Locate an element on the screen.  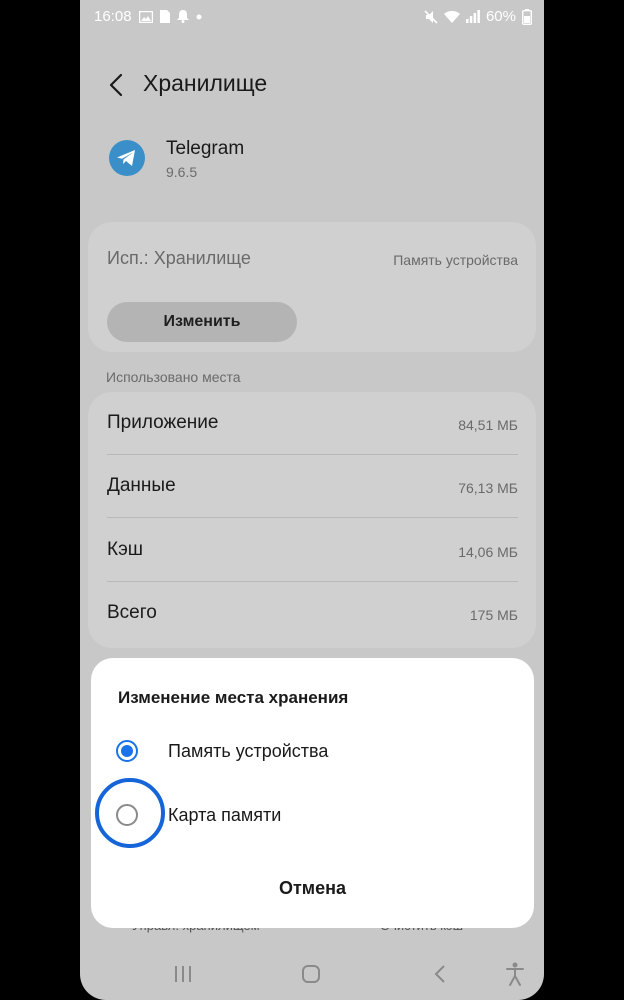
option-memory-card: Карта памяти is located at coordinates (312, 815).